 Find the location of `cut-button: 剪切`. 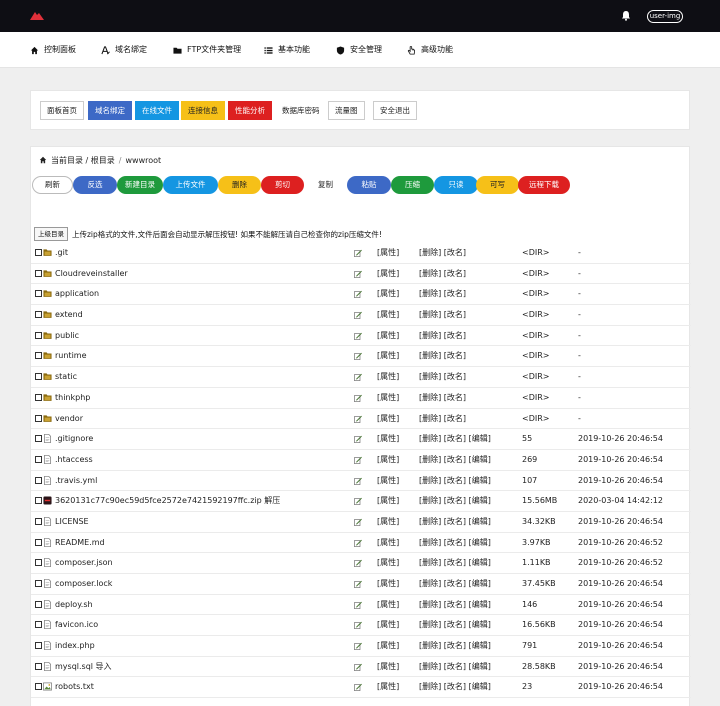

cut-button: 剪切 is located at coordinates (282, 185).